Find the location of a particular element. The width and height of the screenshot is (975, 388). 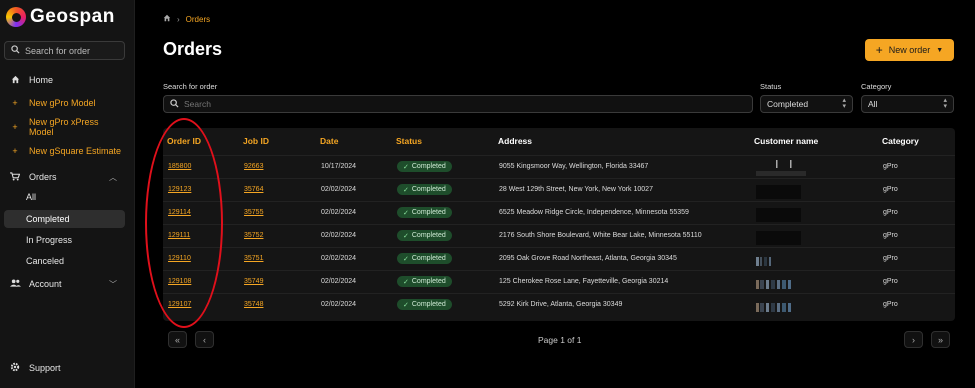

sidebar-item-label: Home is located at coordinates (41, 80).